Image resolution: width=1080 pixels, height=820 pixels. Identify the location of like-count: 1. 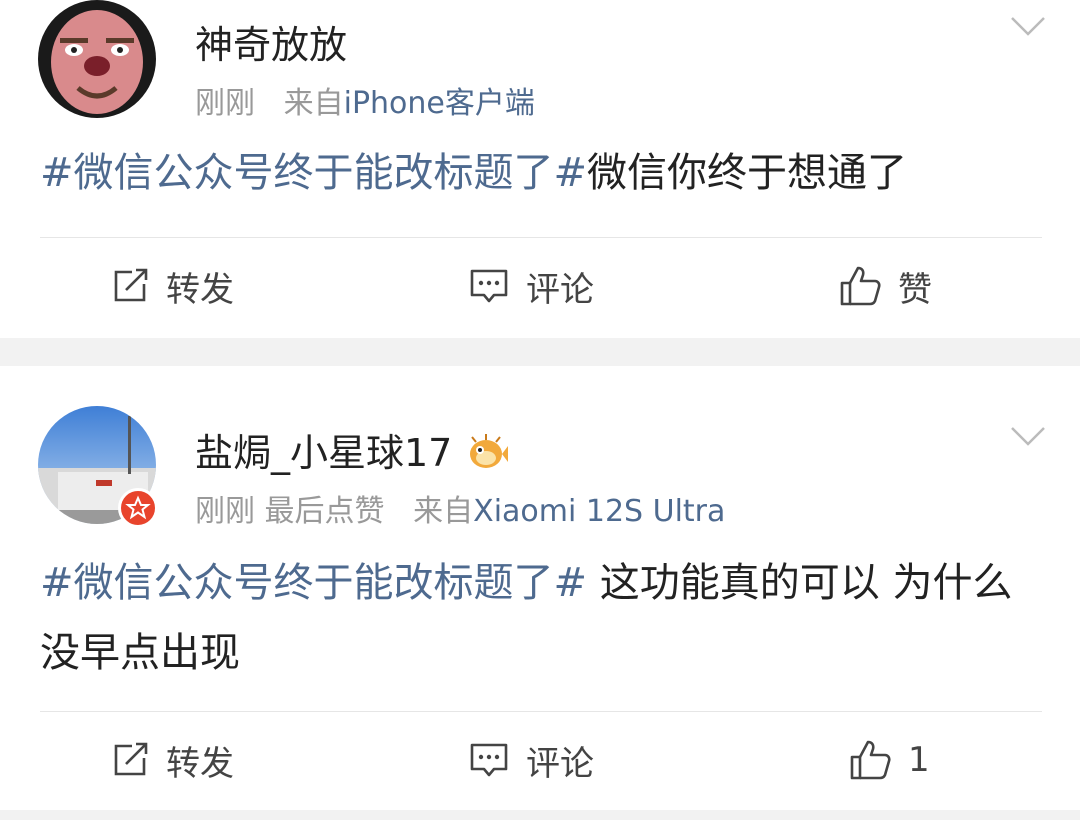
(919, 760).